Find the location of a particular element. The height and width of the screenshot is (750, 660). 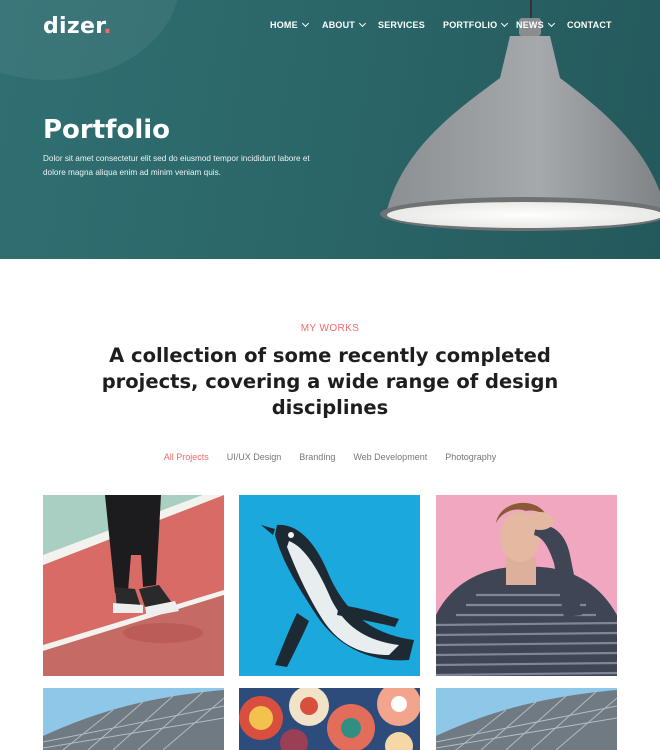

portfolio-item-portrait is located at coordinates (526, 585).